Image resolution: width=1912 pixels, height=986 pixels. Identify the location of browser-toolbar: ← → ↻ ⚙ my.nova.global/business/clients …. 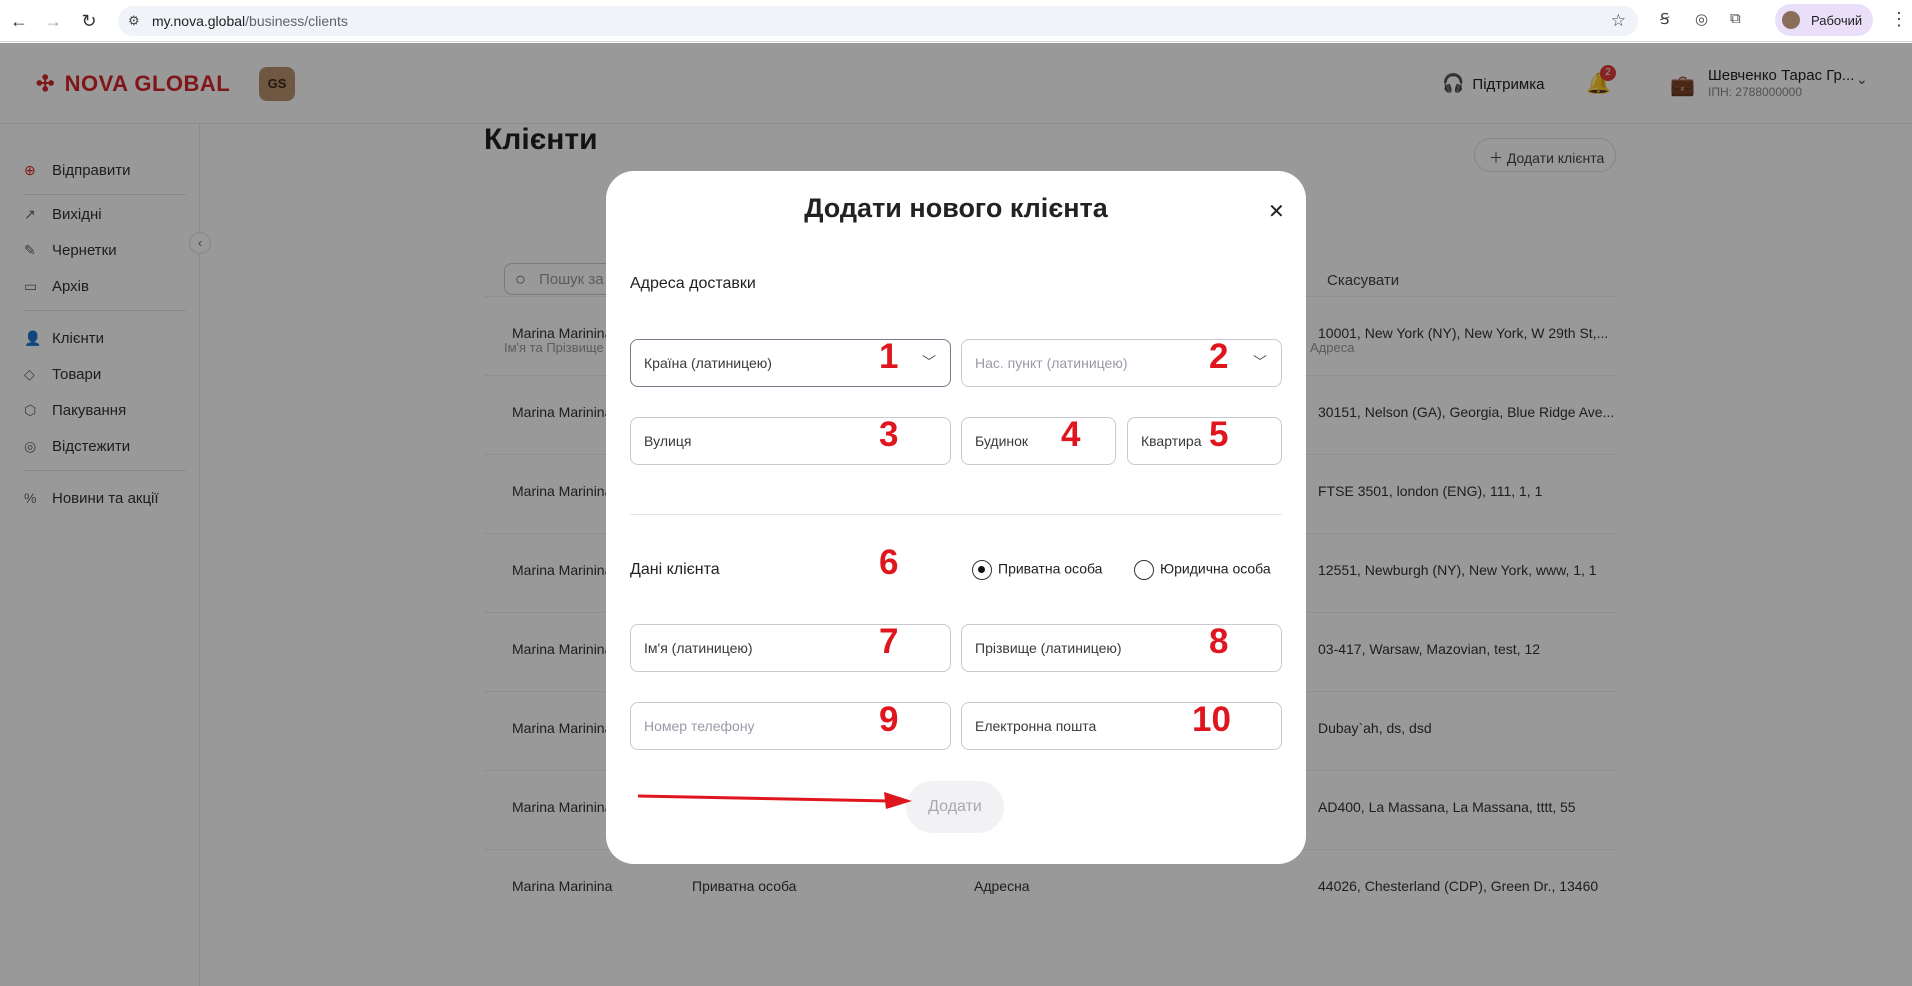
(956, 21).